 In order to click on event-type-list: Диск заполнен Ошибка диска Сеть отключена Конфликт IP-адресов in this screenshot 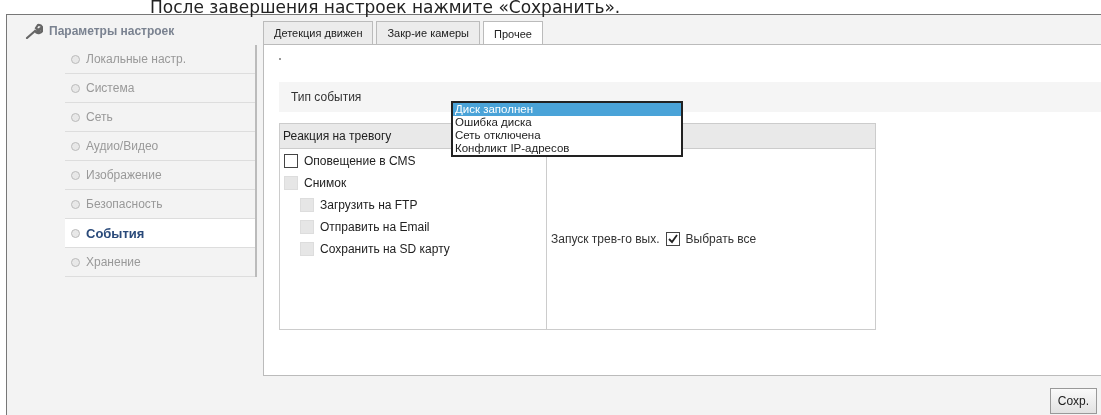, I will do `click(567, 129)`.